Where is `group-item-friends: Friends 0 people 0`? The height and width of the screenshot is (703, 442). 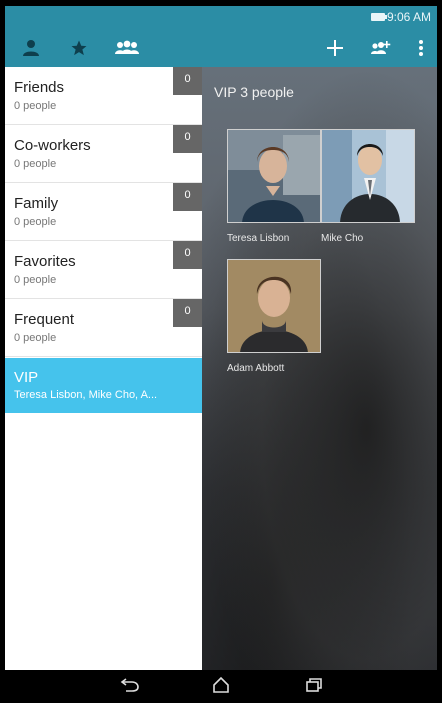 group-item-friends: Friends 0 people 0 is located at coordinates (103, 96).